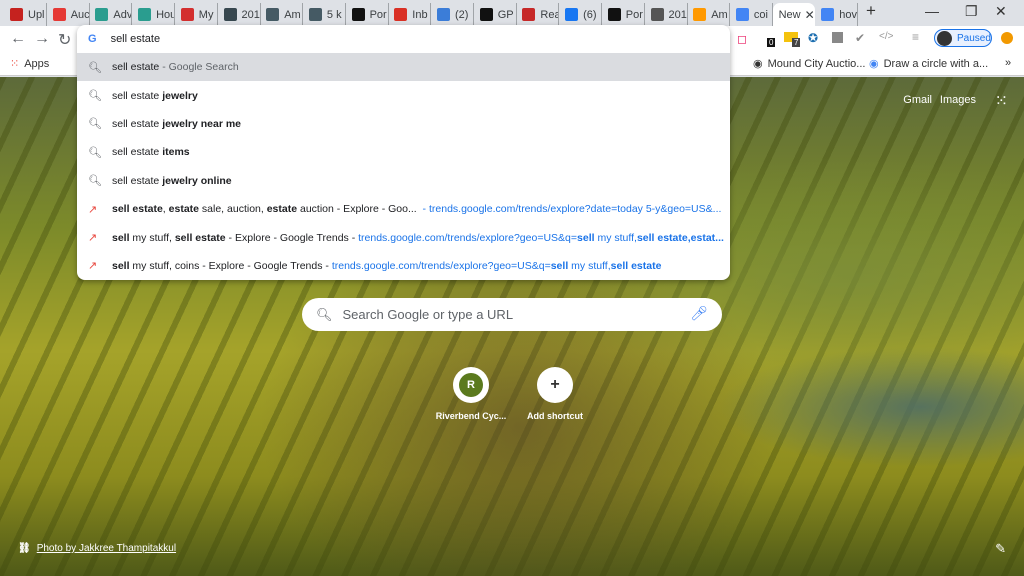  I want to click on extension-icon: ✪, so click(813, 38).